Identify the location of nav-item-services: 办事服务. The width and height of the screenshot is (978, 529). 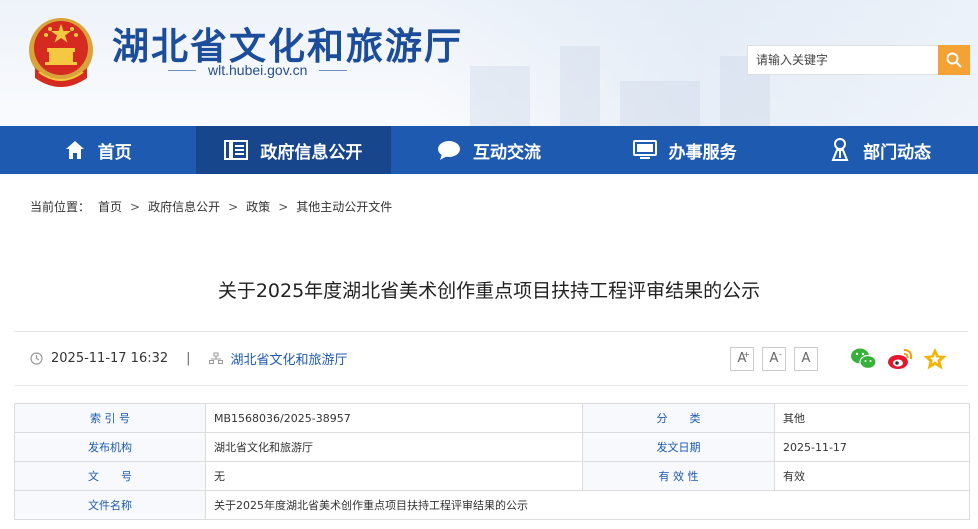
(685, 150).